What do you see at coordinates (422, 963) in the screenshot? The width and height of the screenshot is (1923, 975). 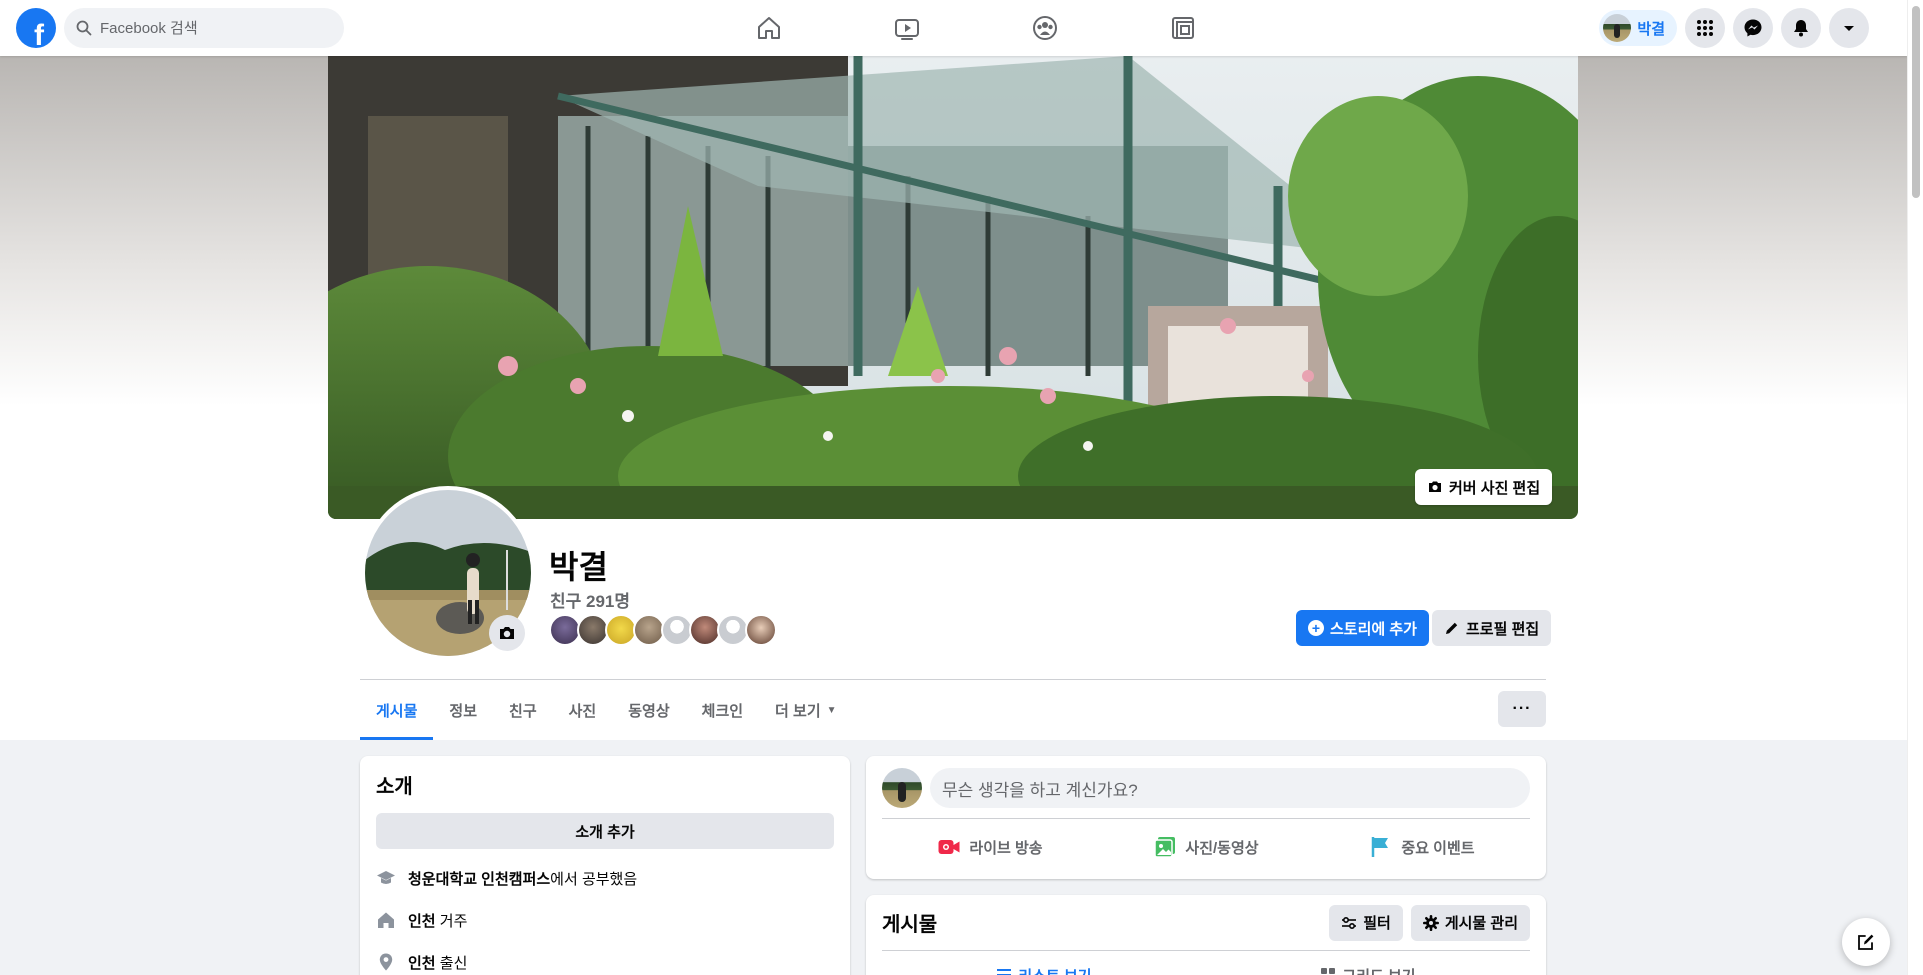 I see `intro-from-city: 인천` at bounding box center [422, 963].